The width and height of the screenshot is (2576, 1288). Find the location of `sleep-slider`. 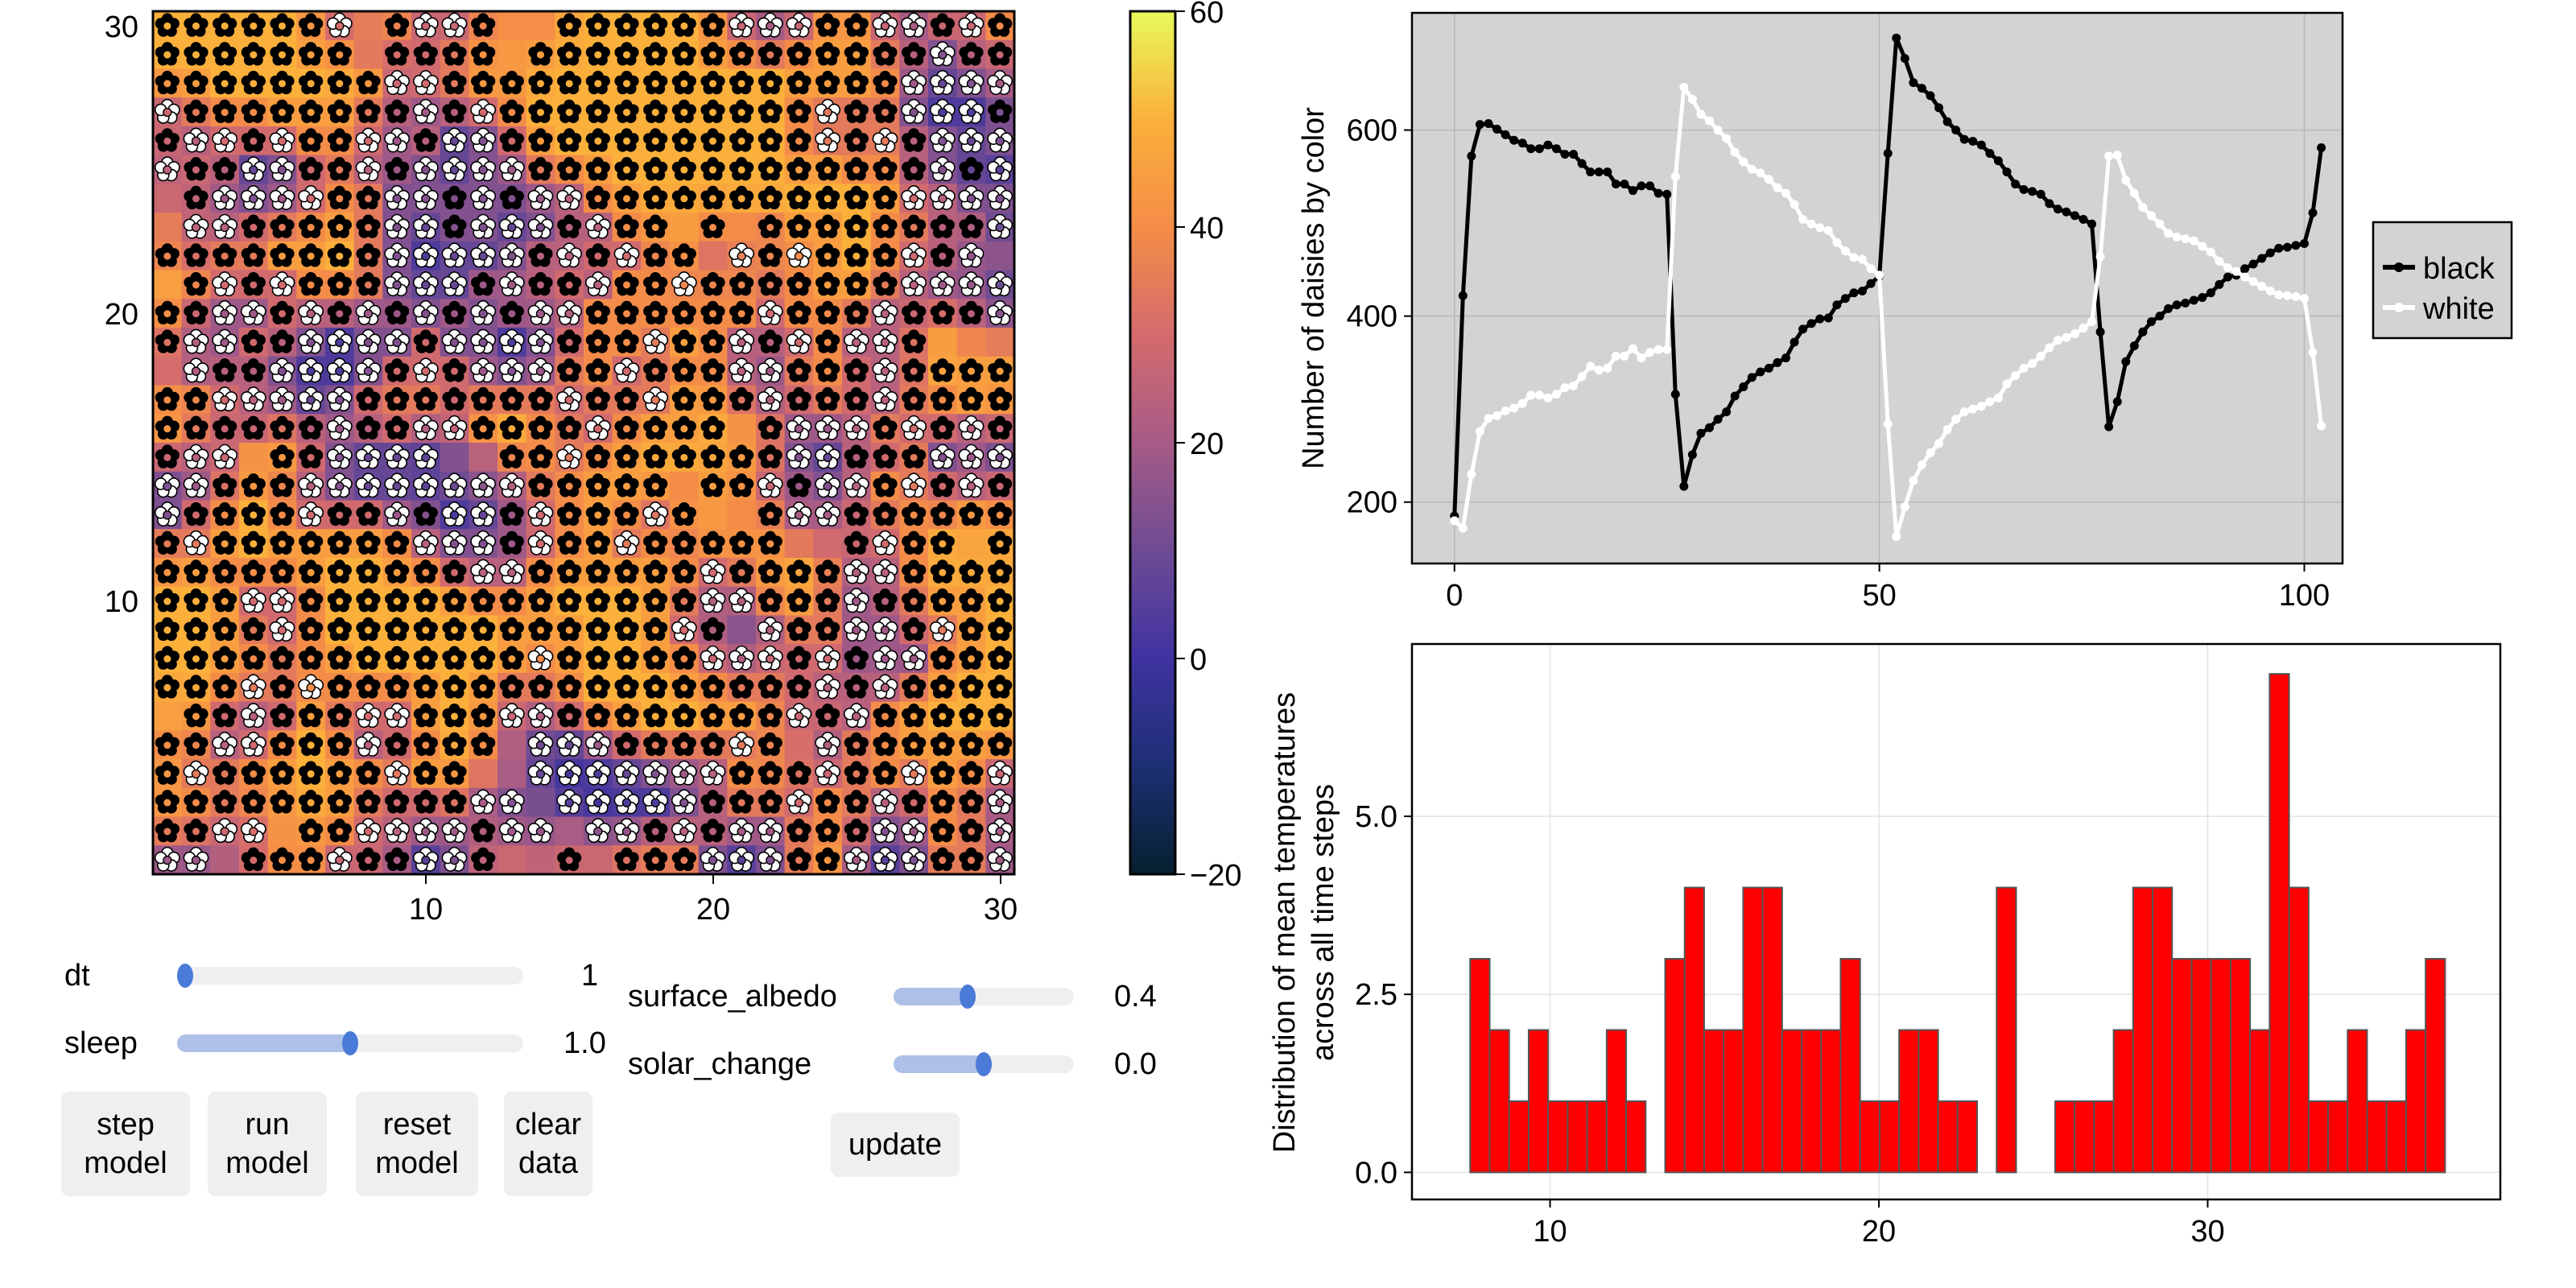

sleep-slider is located at coordinates (350, 1043).